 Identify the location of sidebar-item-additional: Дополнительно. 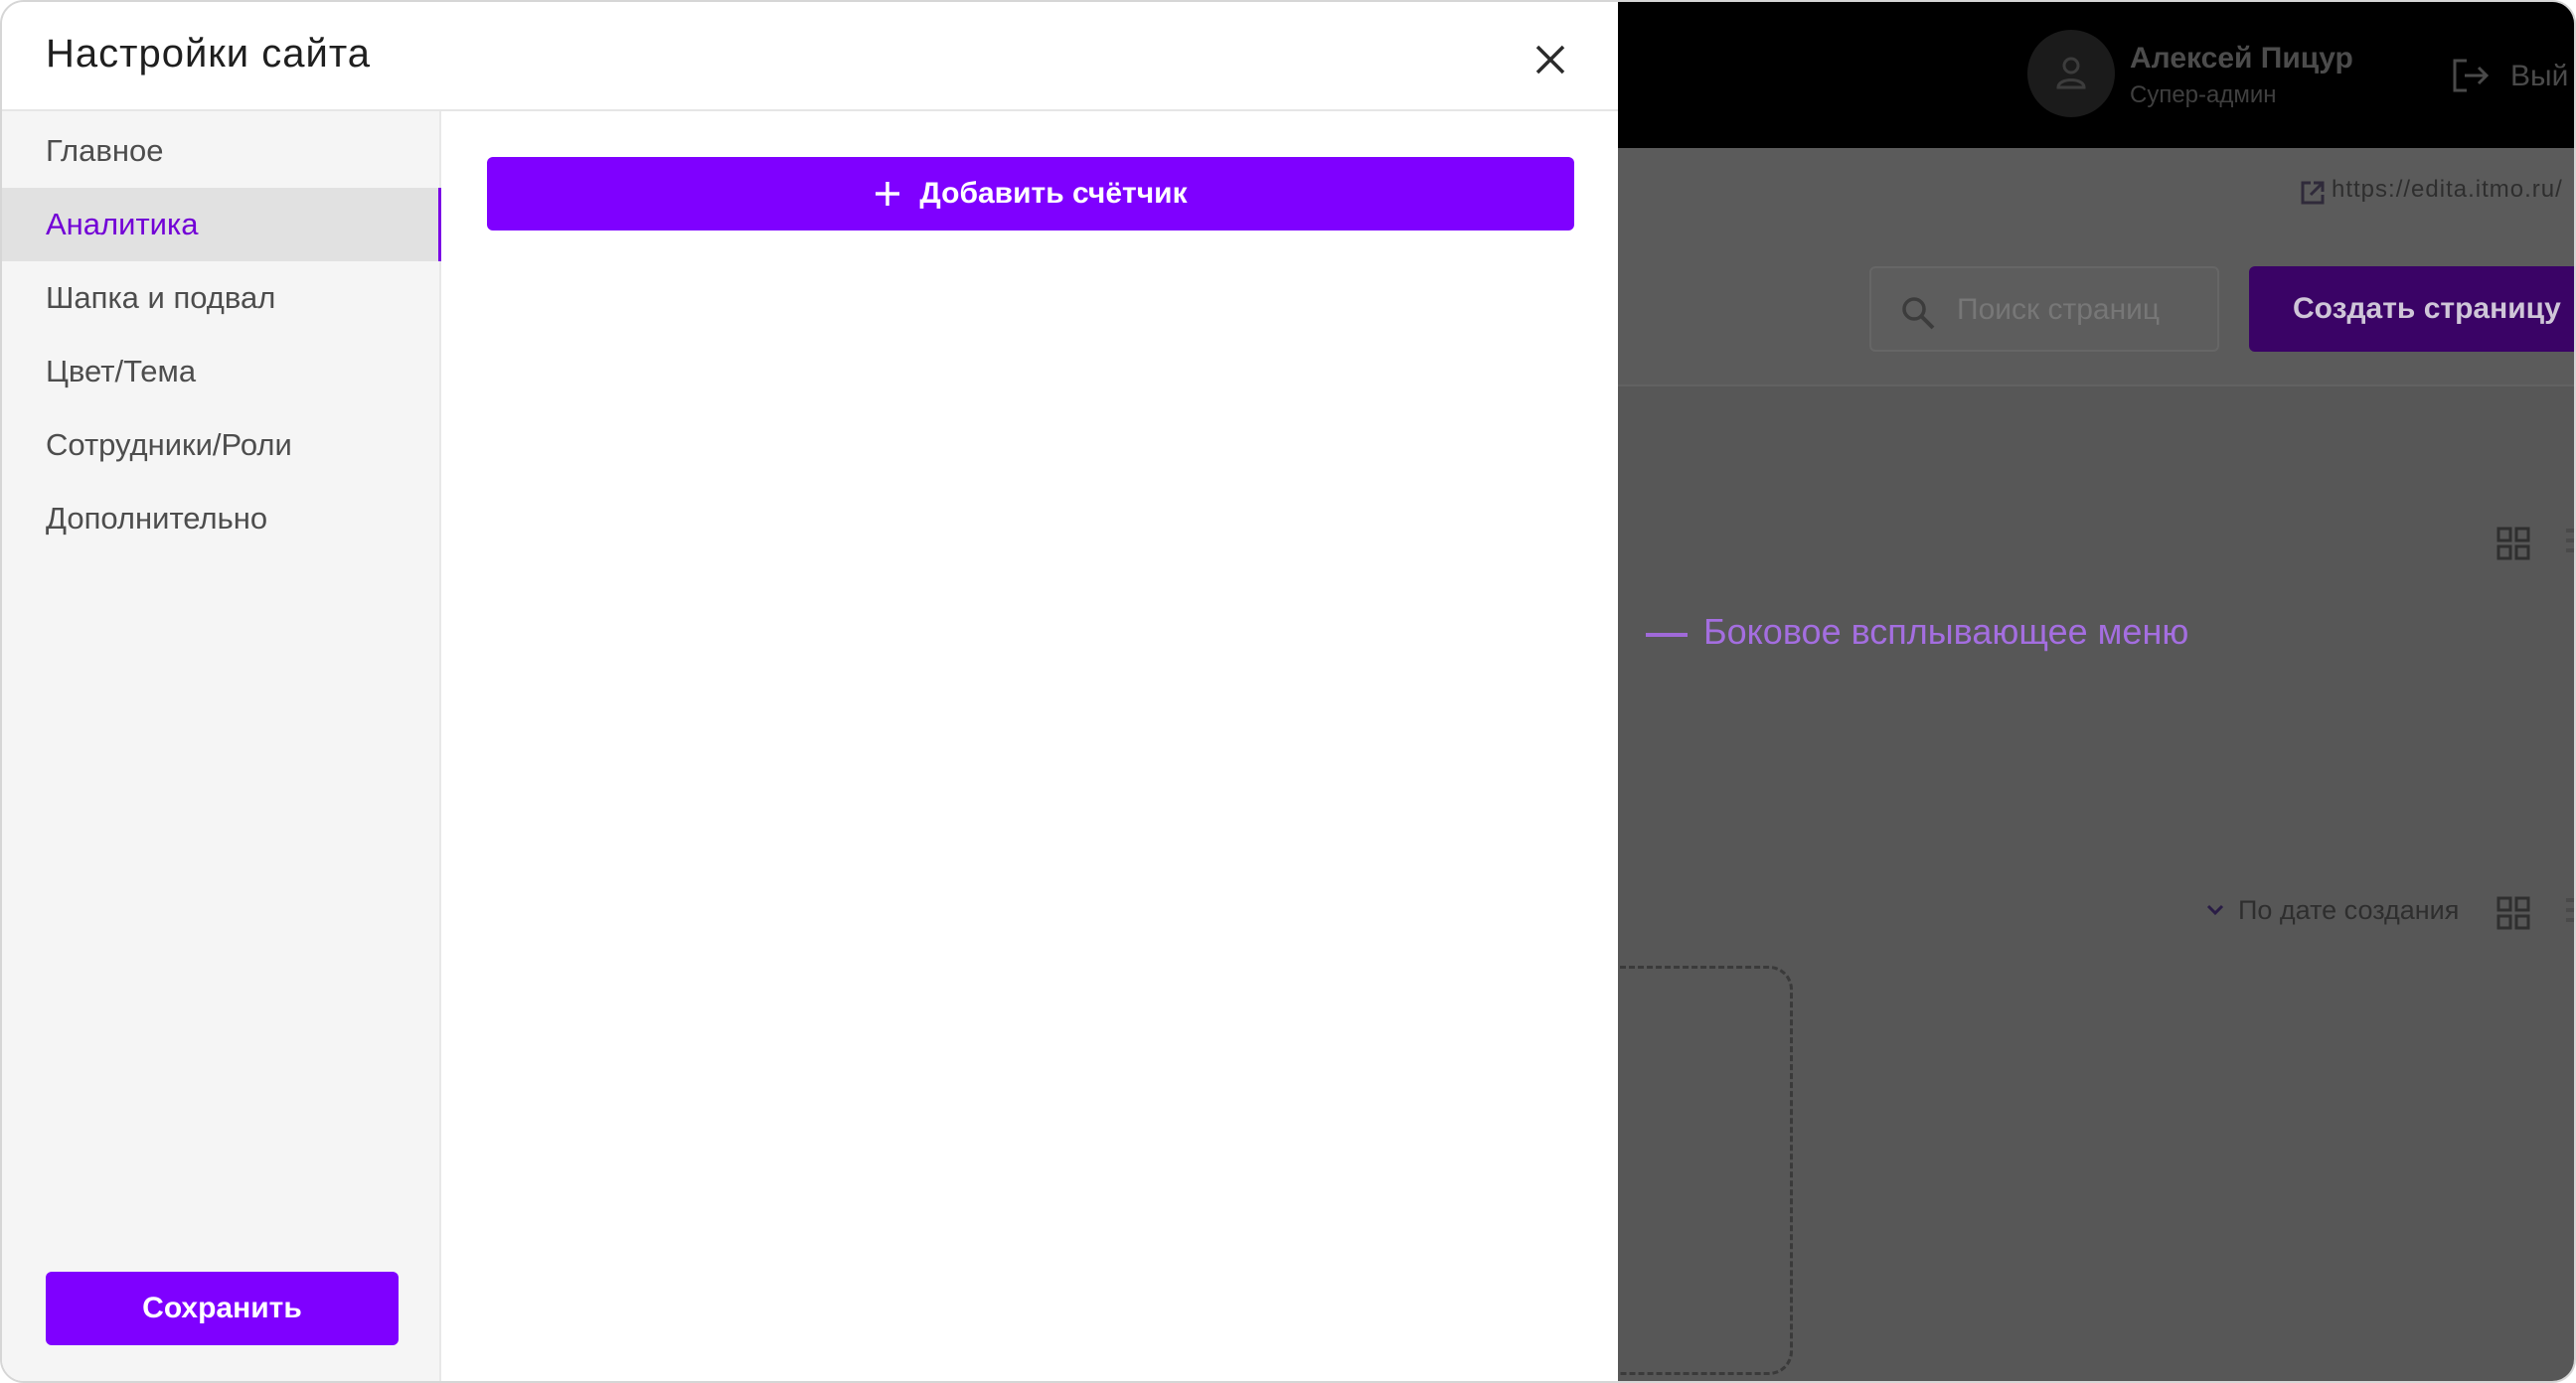
(221, 519).